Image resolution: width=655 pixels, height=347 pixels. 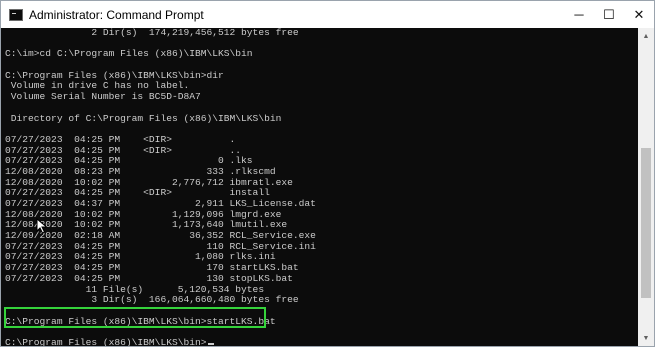 I want to click on console-line: 3 Dir(s) 166,064,660,480 bytes free, so click(x=160, y=300).